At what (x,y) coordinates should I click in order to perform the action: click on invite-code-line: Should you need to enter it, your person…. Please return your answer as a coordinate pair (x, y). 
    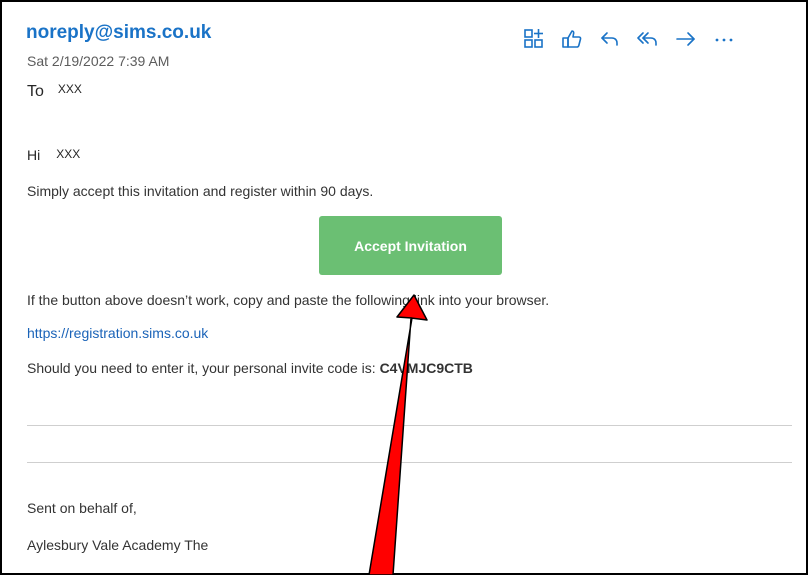
    Looking at the image, I should click on (250, 368).